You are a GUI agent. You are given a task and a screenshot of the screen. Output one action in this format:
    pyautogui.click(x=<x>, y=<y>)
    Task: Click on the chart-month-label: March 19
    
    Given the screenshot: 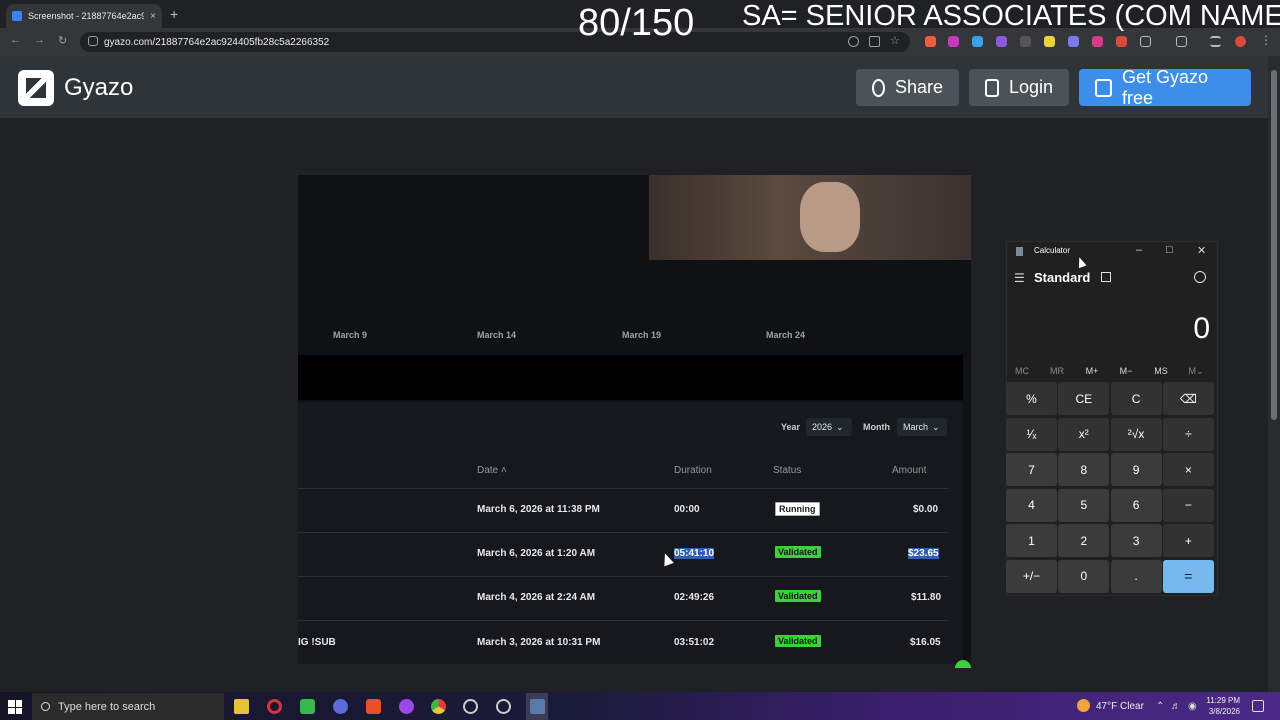 What is the action you would take?
    pyautogui.click(x=642, y=335)
    